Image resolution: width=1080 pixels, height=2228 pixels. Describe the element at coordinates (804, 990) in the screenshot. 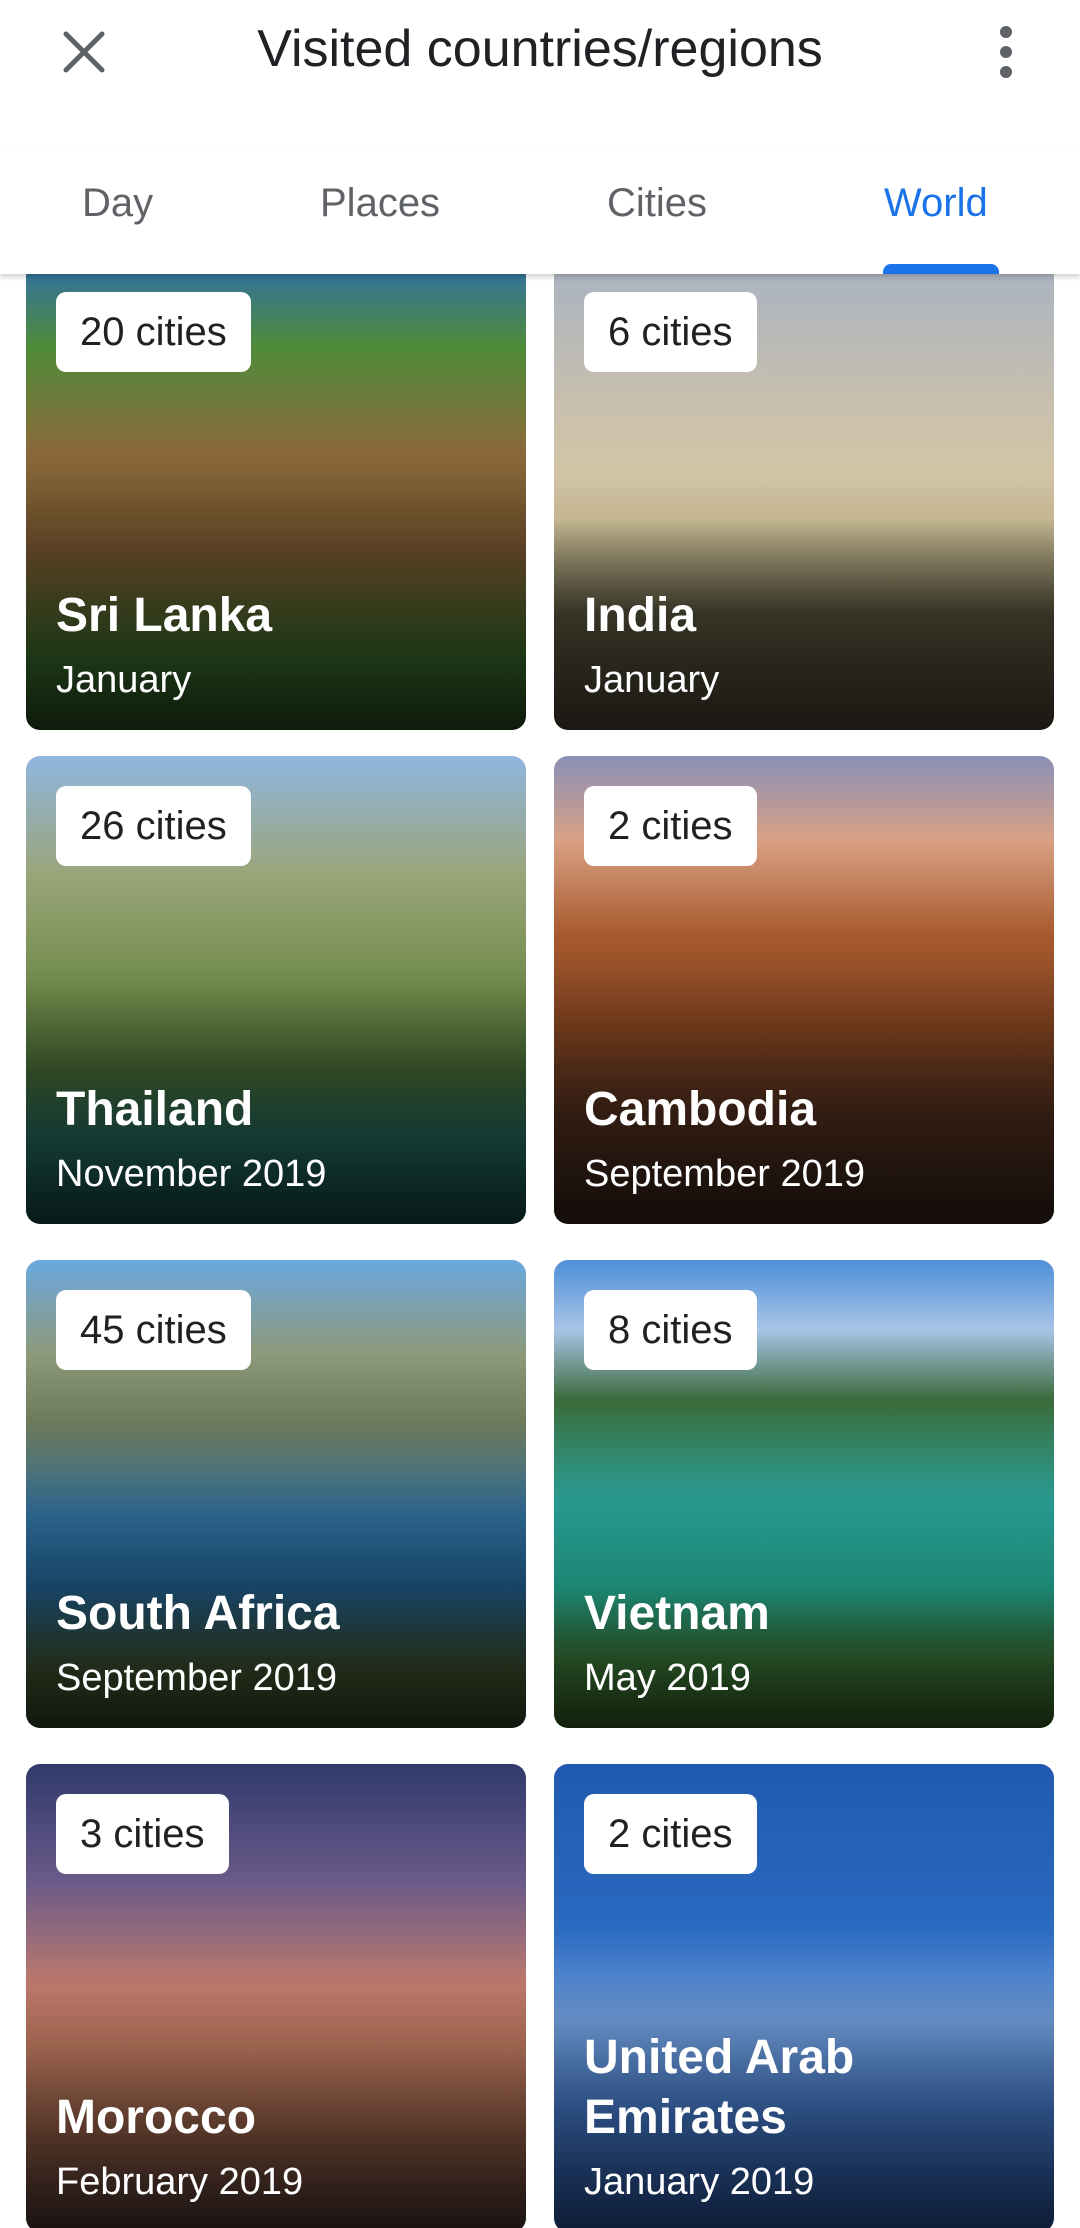

I see `country-card-cambodia: 2 cities Cambodia September 2019` at that location.